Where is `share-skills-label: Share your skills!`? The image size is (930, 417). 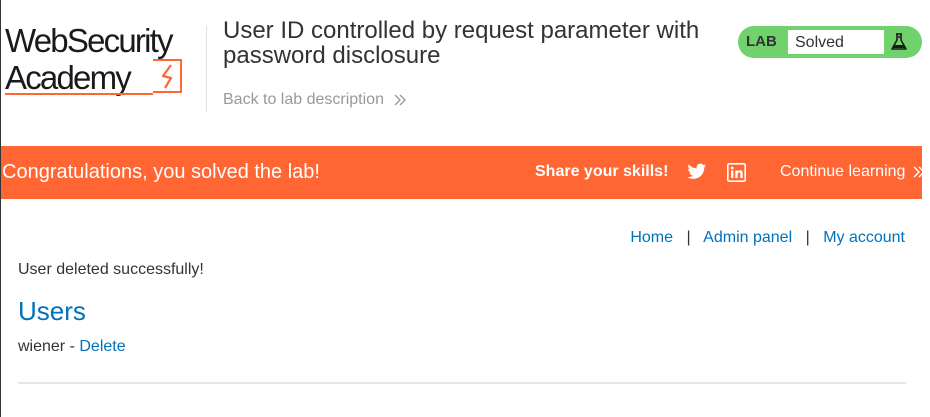
share-skills-label: Share your skills! is located at coordinates (602, 171).